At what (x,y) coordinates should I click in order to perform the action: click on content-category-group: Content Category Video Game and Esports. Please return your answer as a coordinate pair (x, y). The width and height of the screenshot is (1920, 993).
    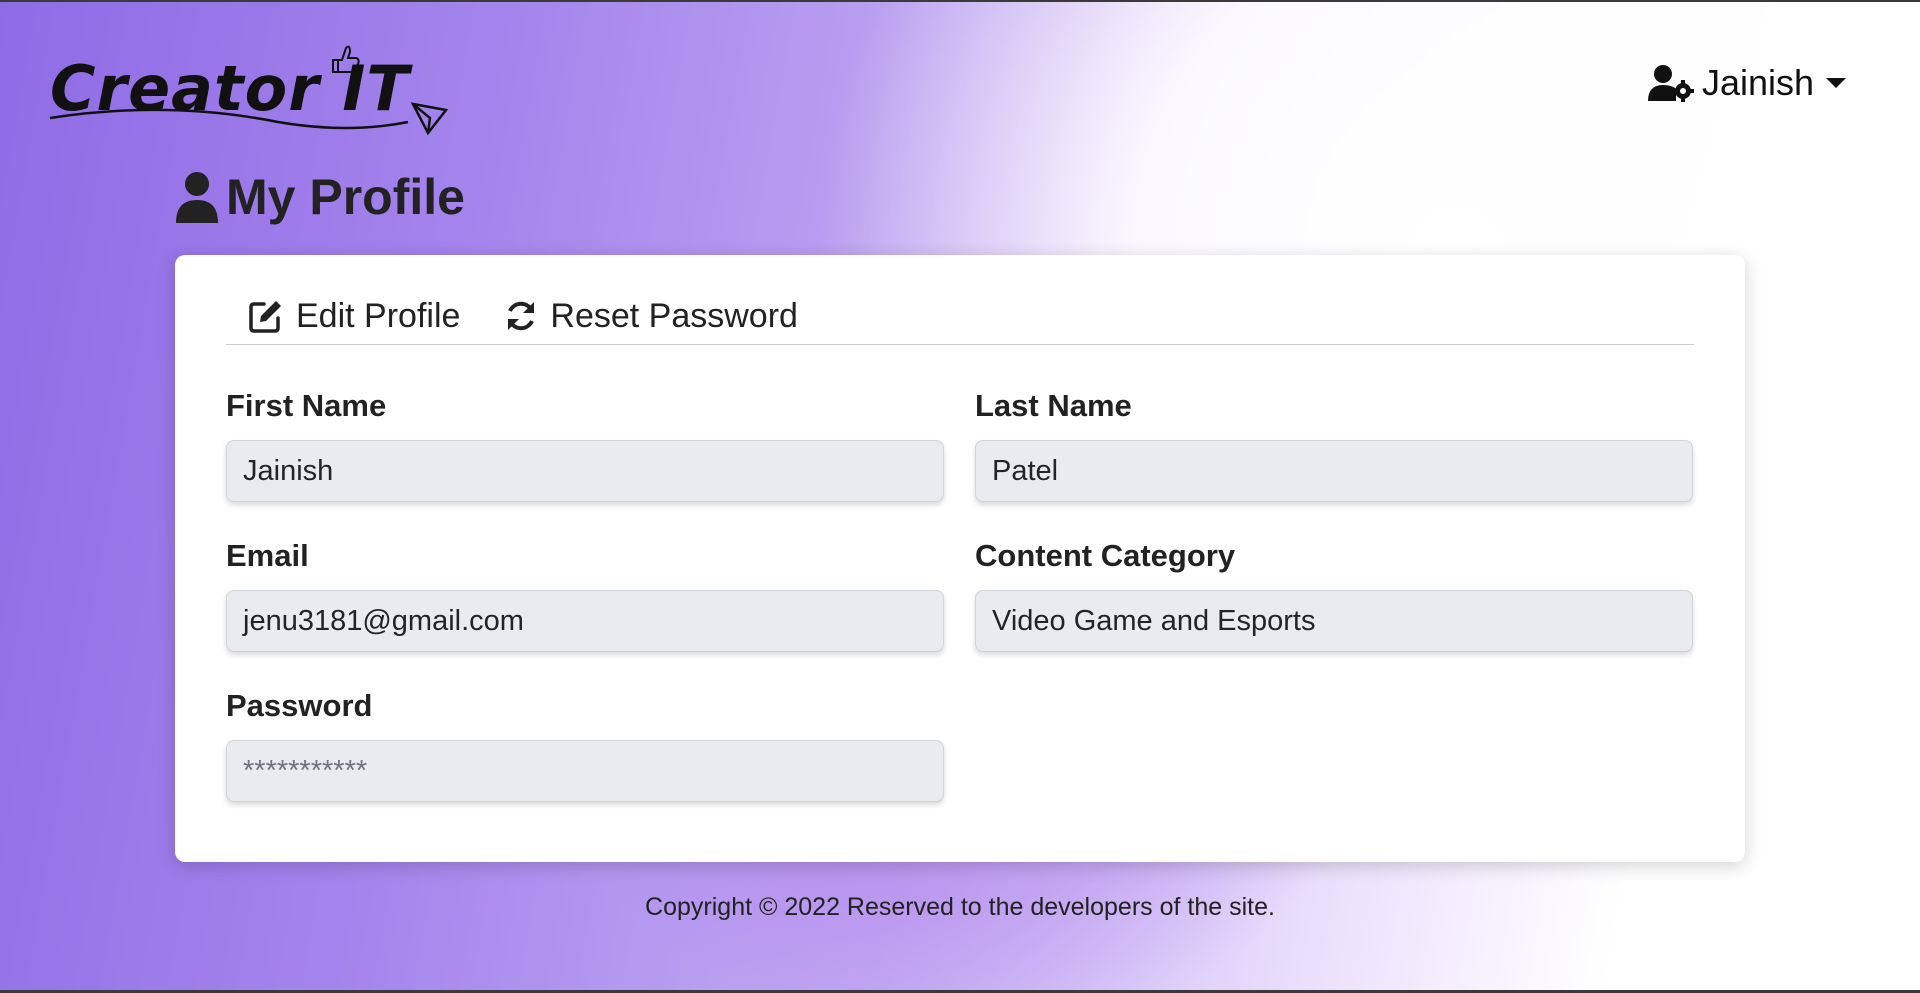
    Looking at the image, I should click on (1334, 594).